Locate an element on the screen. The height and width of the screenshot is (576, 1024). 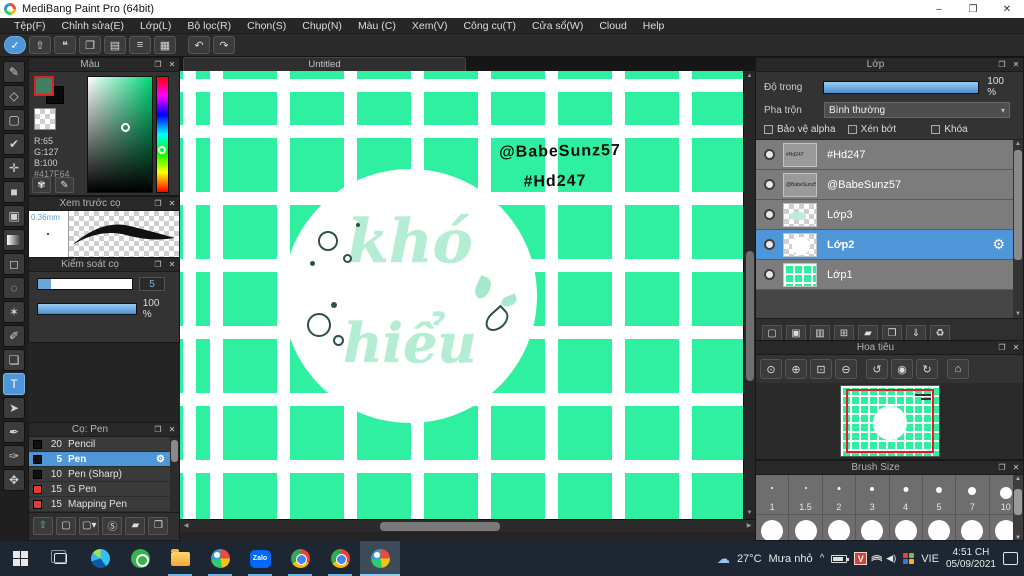
taskbar-zalo: Zalo is located at coordinates (260, 558).